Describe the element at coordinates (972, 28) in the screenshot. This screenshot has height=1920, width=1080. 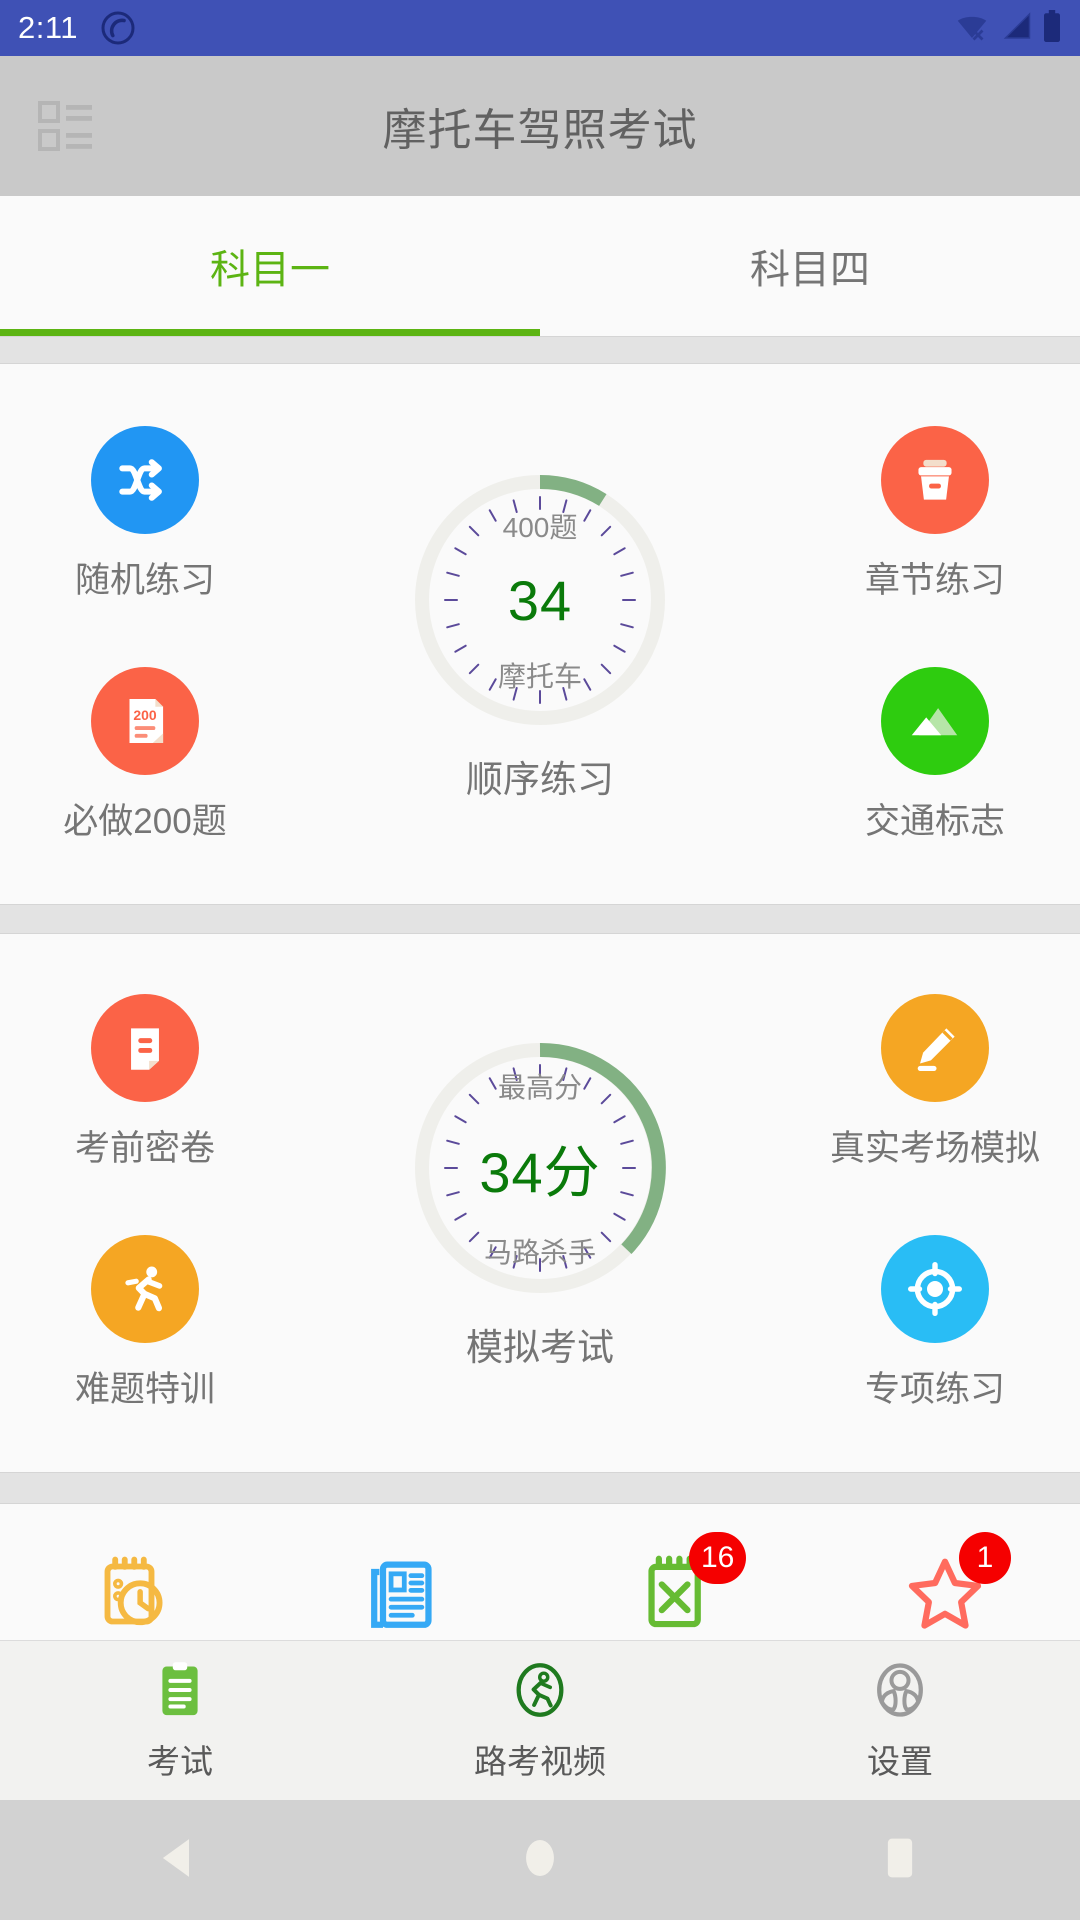
I see `wifi-off-icon` at that location.